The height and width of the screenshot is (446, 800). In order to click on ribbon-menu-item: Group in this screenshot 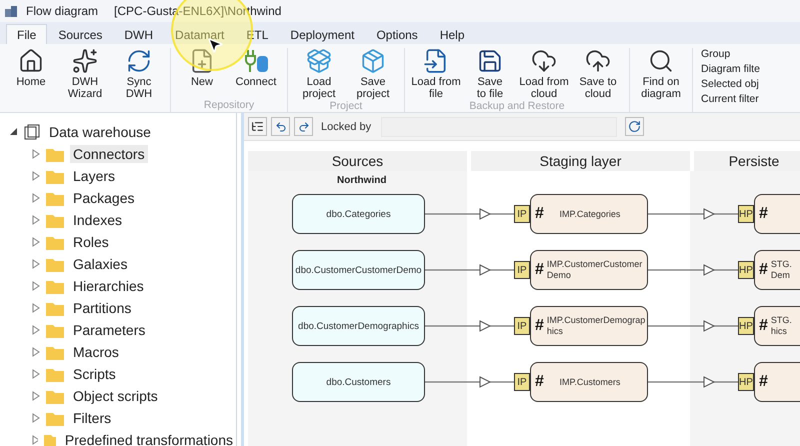, I will do `click(730, 54)`.